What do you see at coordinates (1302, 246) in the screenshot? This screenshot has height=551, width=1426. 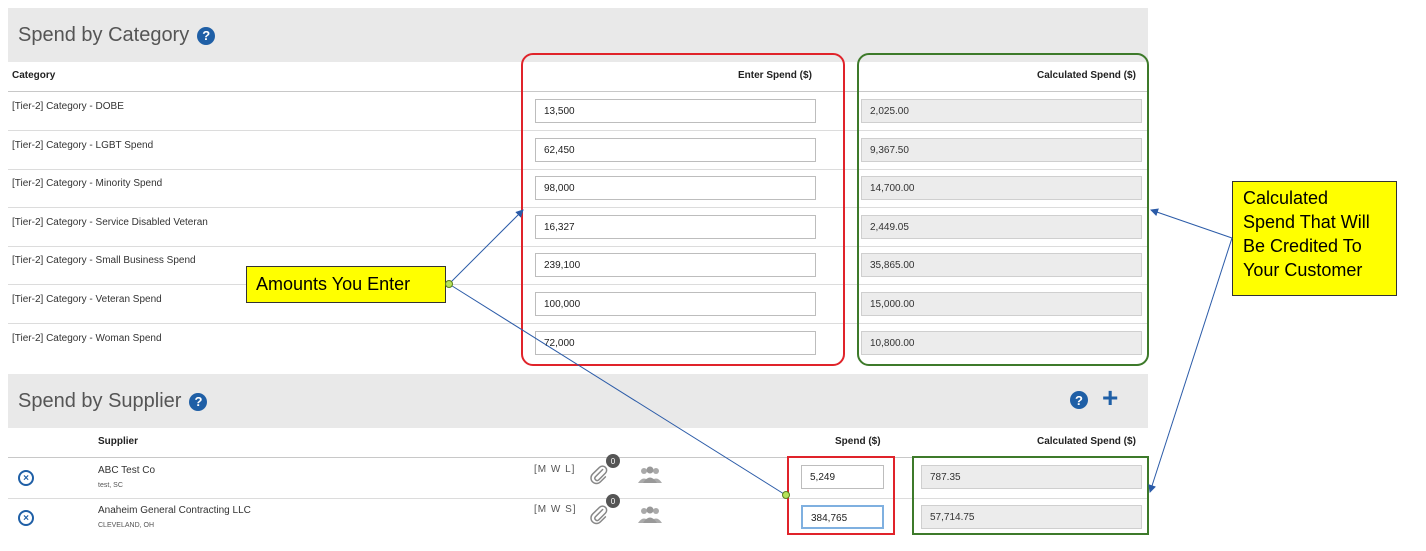 I see `calculated-callout-line: Be Credited To` at bounding box center [1302, 246].